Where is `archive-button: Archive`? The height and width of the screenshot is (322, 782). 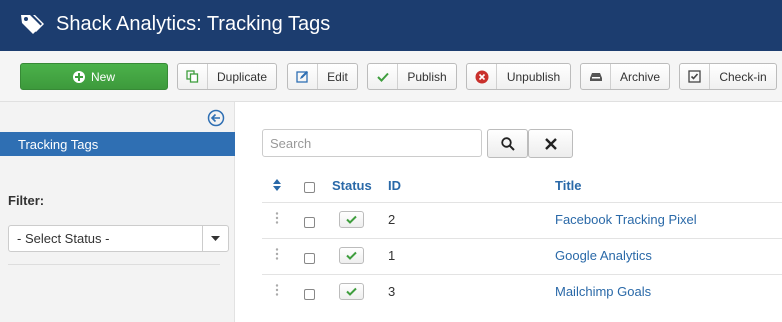
archive-button: Archive is located at coordinates (625, 76).